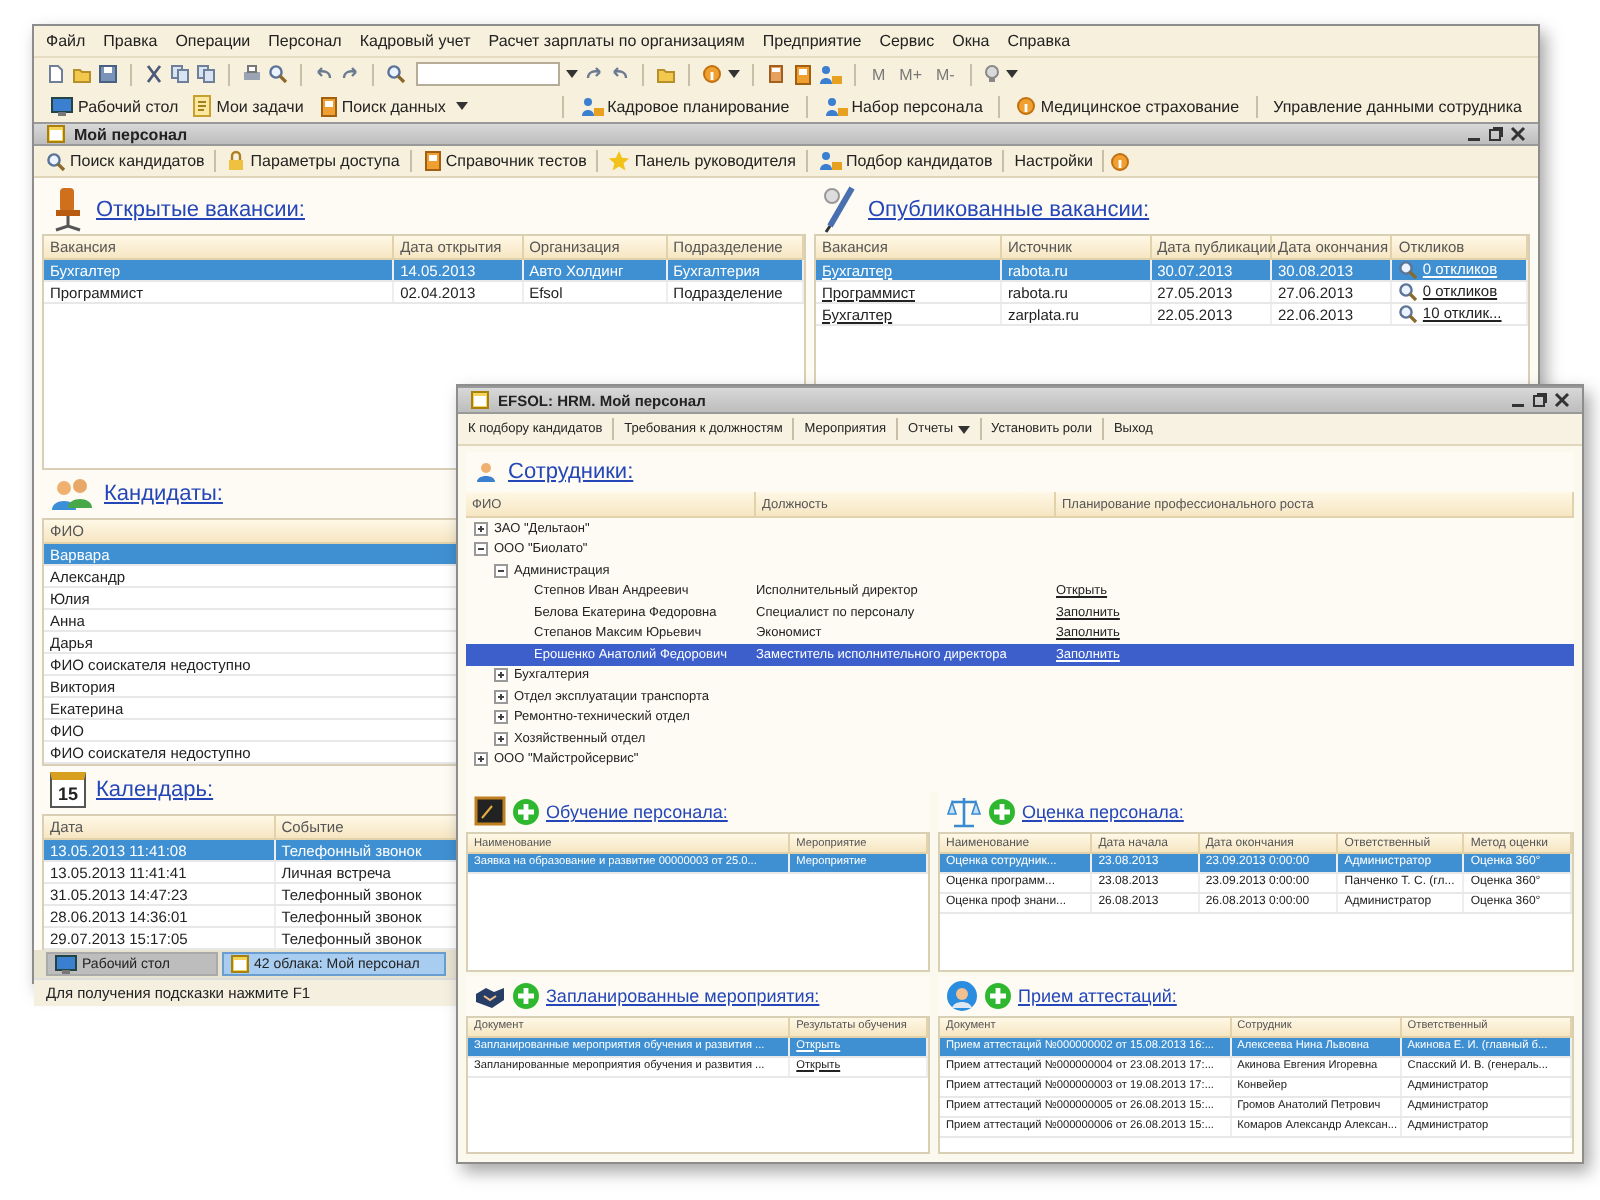 The image size is (1600, 1200). Describe the element at coordinates (488, 74) in the screenshot. I see `search-field` at that location.